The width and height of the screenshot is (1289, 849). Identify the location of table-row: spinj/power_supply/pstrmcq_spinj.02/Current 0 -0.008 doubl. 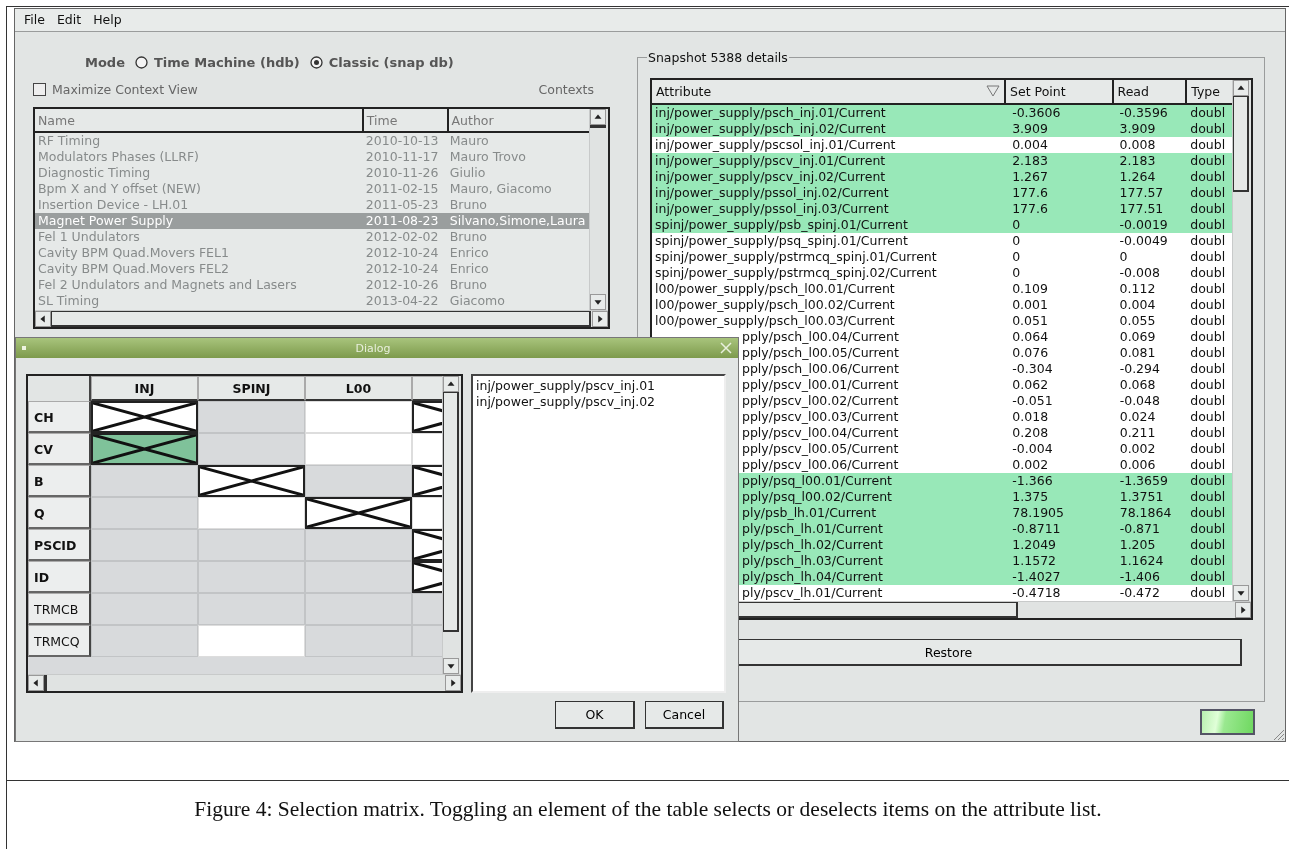
(942, 273).